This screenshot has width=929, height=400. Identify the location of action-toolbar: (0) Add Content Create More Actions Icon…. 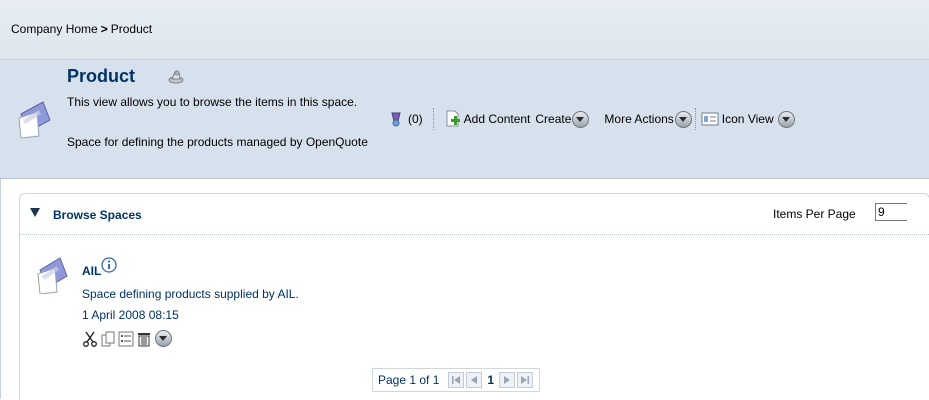
(591, 119).